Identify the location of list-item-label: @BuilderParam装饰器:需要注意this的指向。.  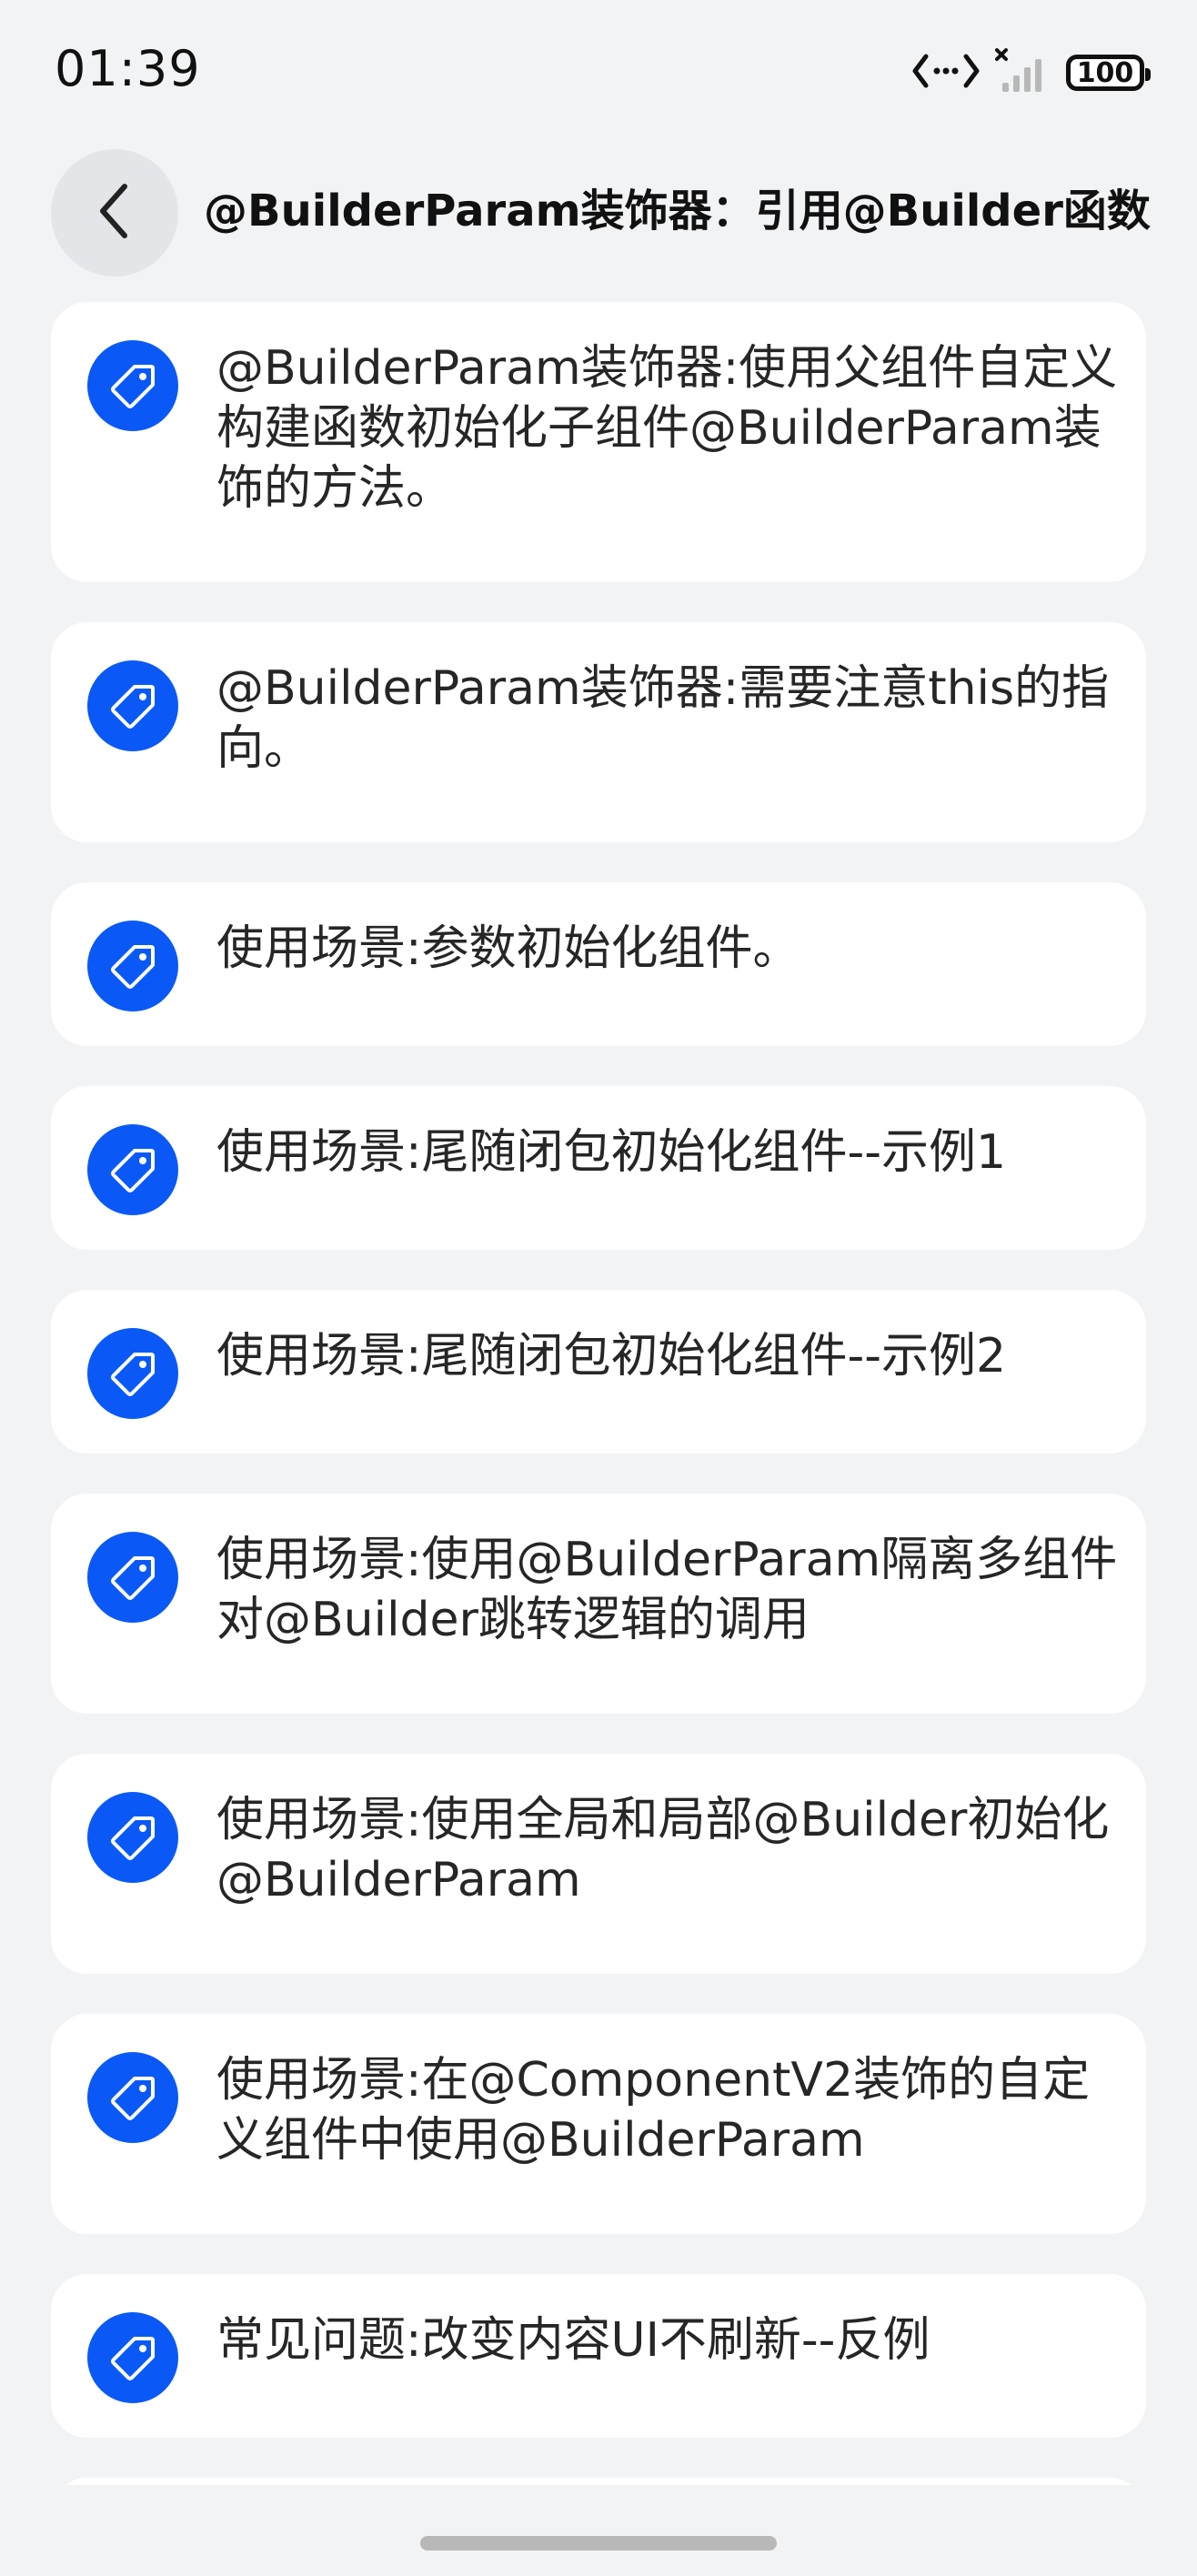
(663, 718).